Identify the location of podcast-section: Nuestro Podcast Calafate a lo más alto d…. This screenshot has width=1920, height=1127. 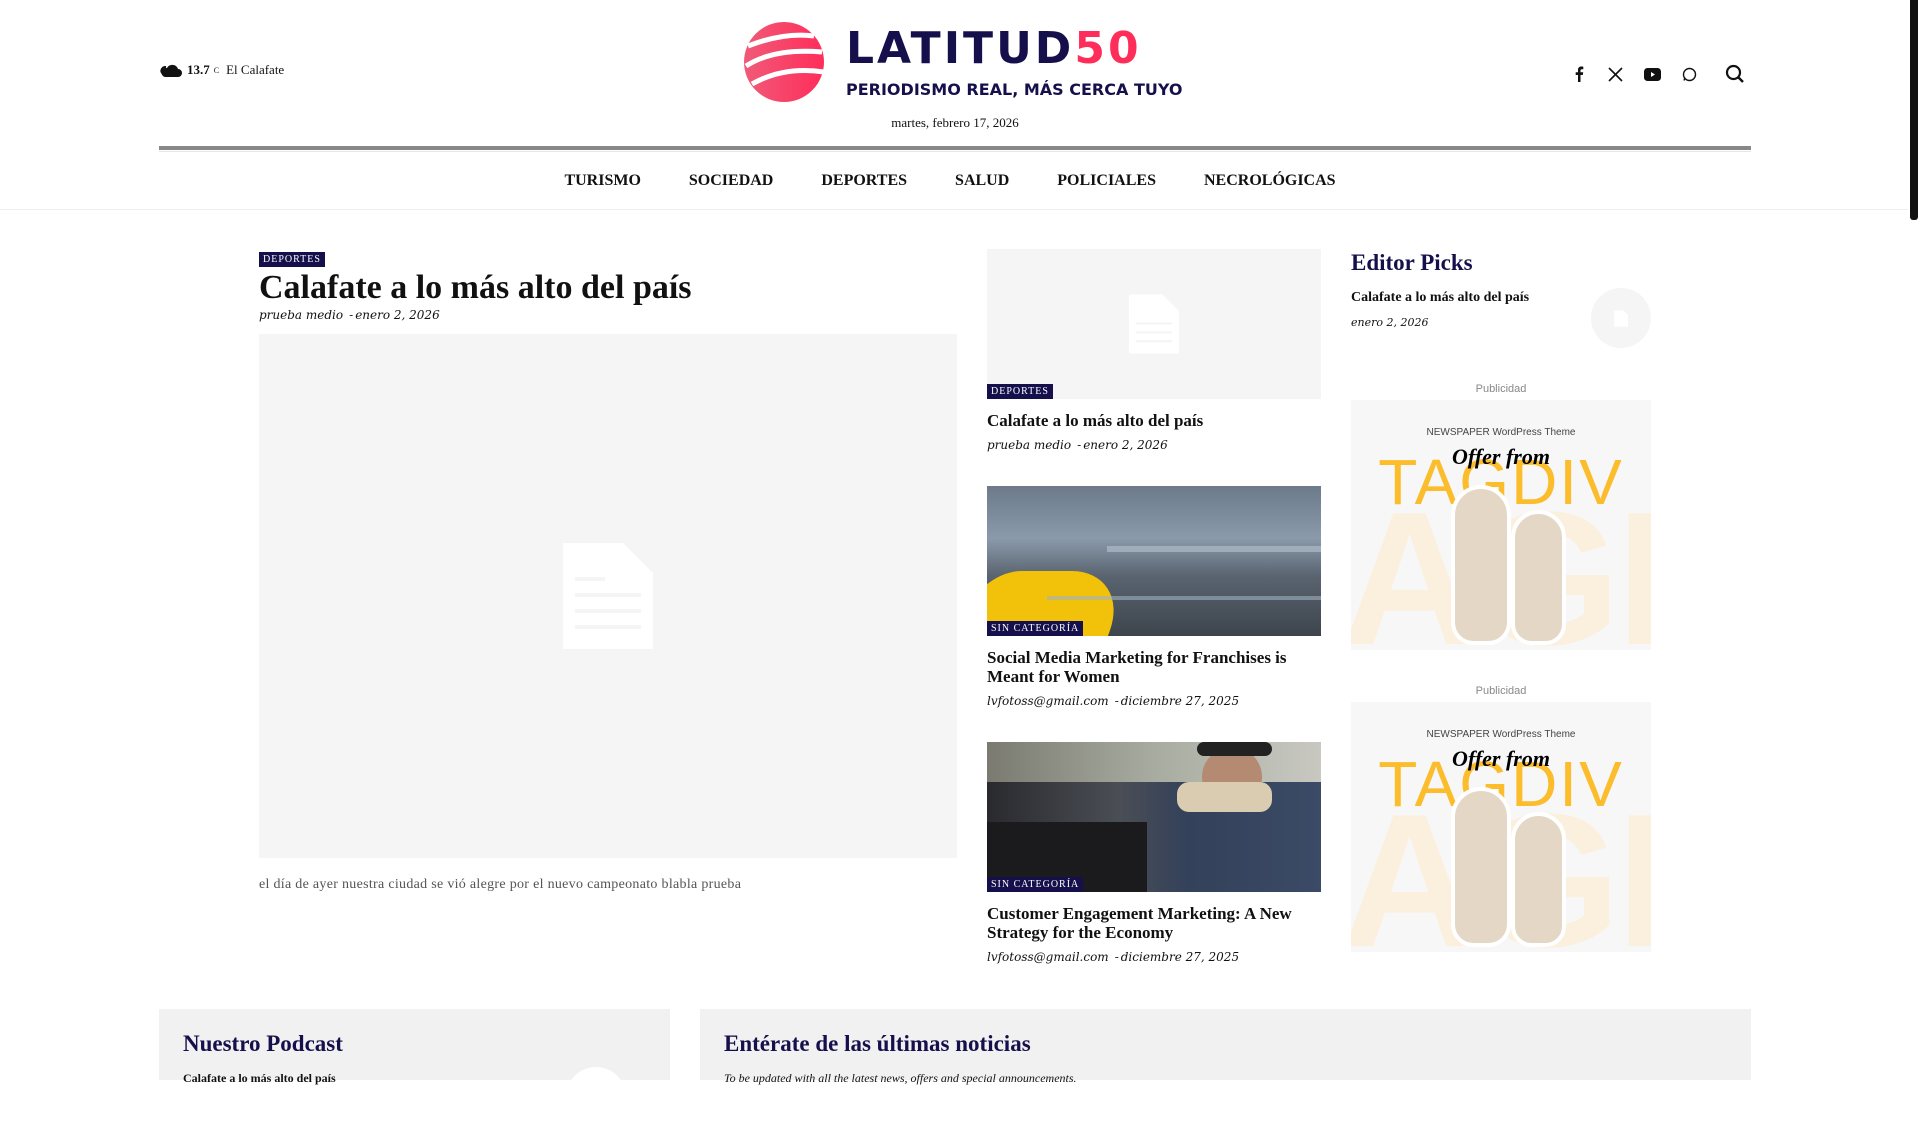
(414, 1068).